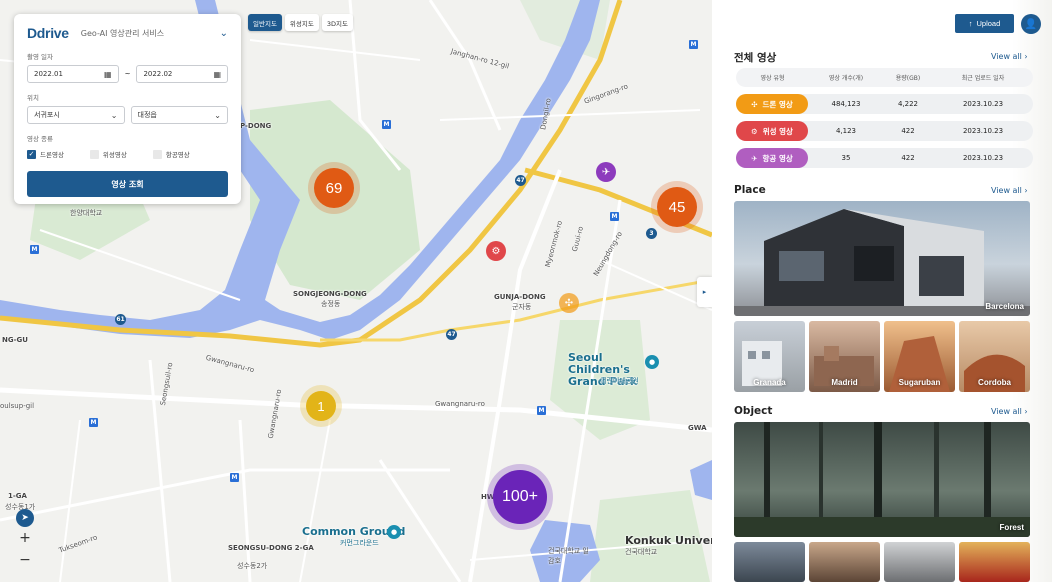 The width and height of the screenshot is (1052, 582). I want to click on aerial-pin-icon: ✈, so click(606, 172).